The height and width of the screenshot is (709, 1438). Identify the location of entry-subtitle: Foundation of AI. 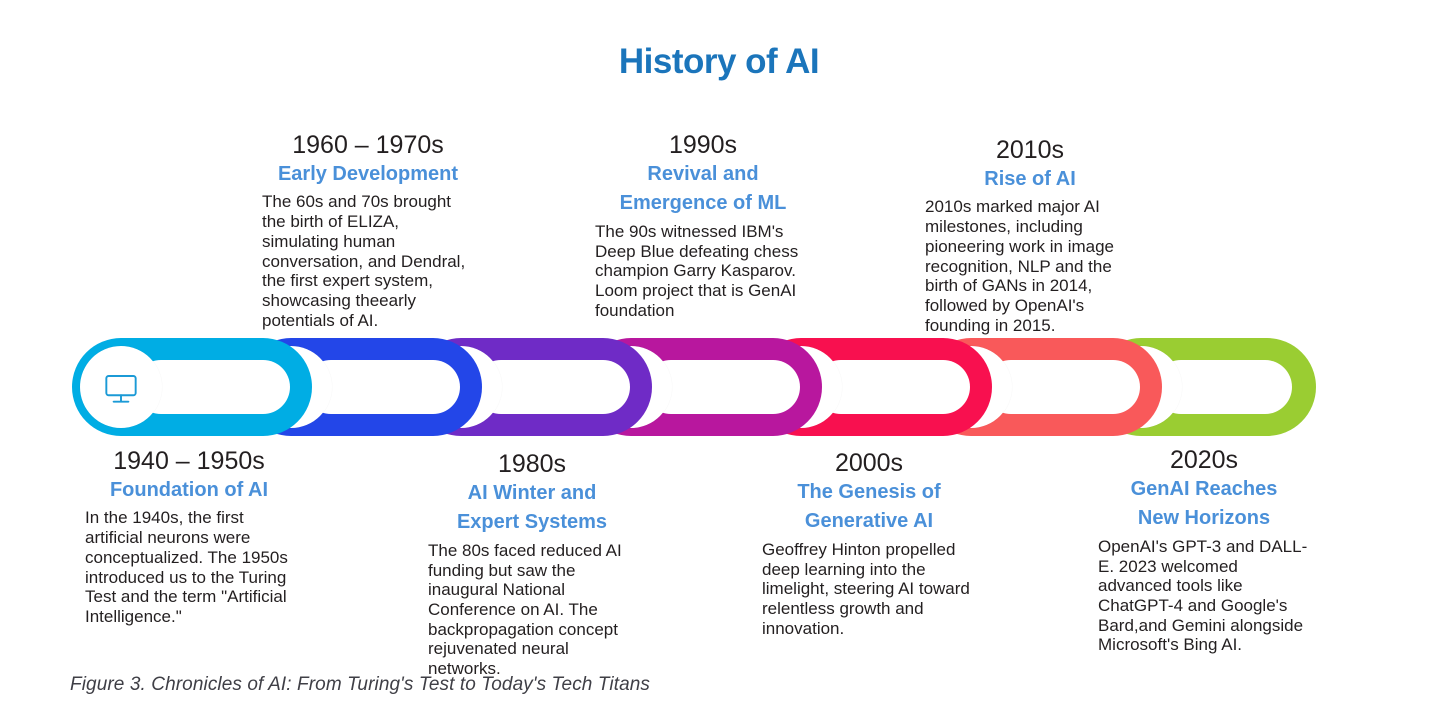
(189, 490).